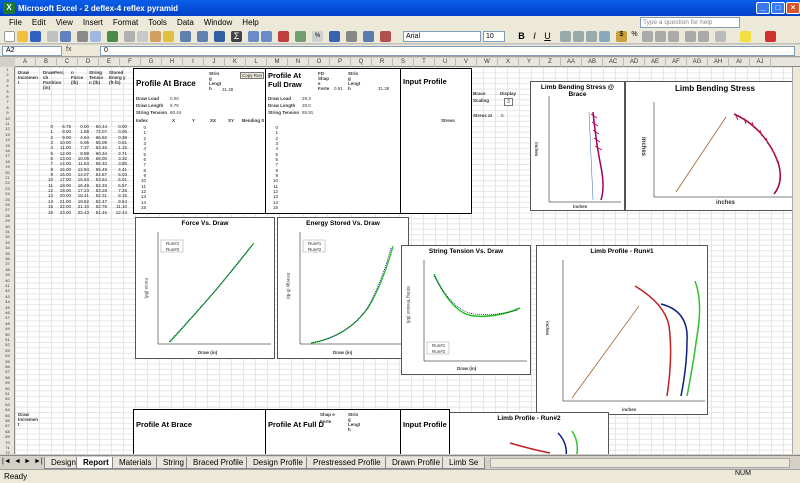 This screenshot has height=483, width=800. Describe the element at coordinates (93, 22) in the screenshot. I see `menu-insert: Insert` at that location.